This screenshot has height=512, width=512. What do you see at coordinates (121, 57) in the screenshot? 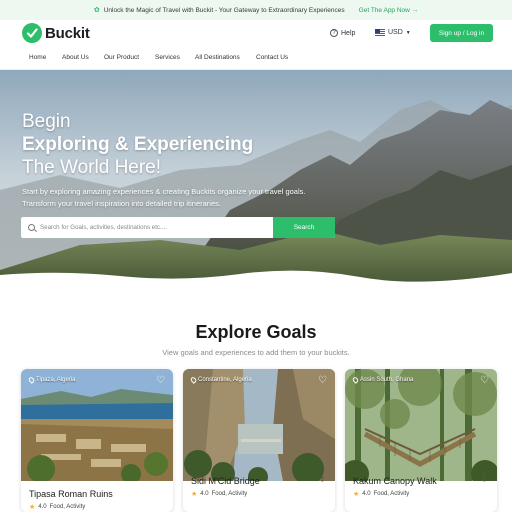
I see `nav-our-product: Our Product` at bounding box center [121, 57].